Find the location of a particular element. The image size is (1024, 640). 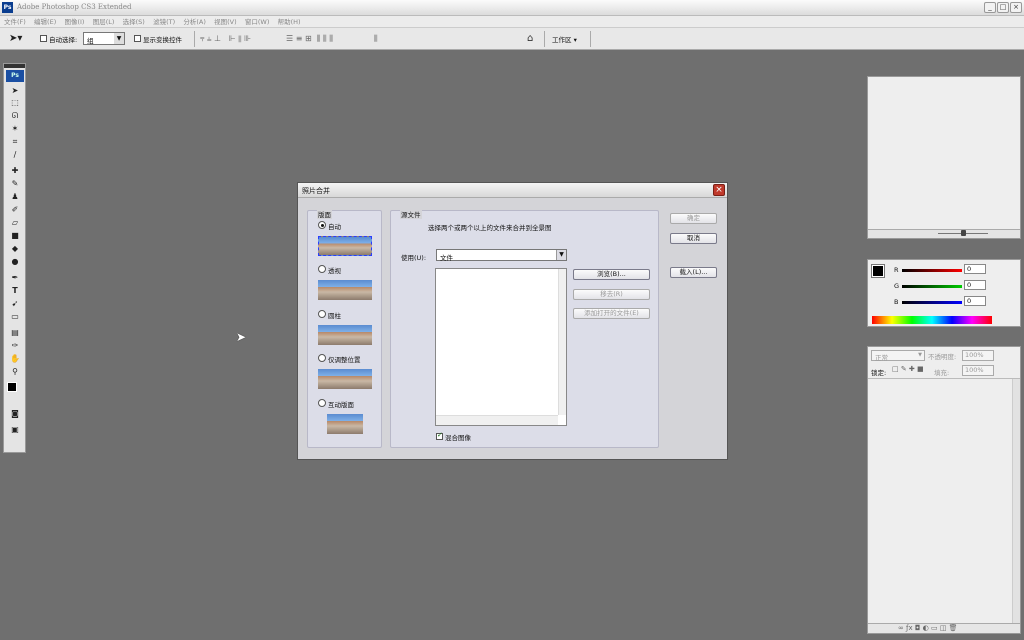

layers-footer: ∞ ƒx ◘ ◐ ▭ ◫ 🗑 is located at coordinates (944, 628).